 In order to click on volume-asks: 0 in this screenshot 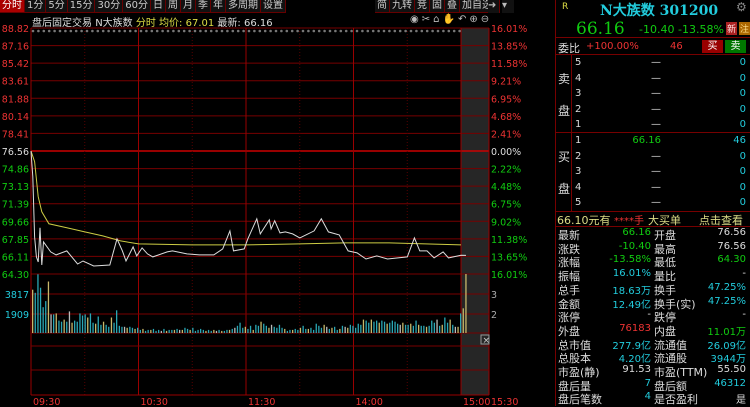, I will do `click(742, 124)`.